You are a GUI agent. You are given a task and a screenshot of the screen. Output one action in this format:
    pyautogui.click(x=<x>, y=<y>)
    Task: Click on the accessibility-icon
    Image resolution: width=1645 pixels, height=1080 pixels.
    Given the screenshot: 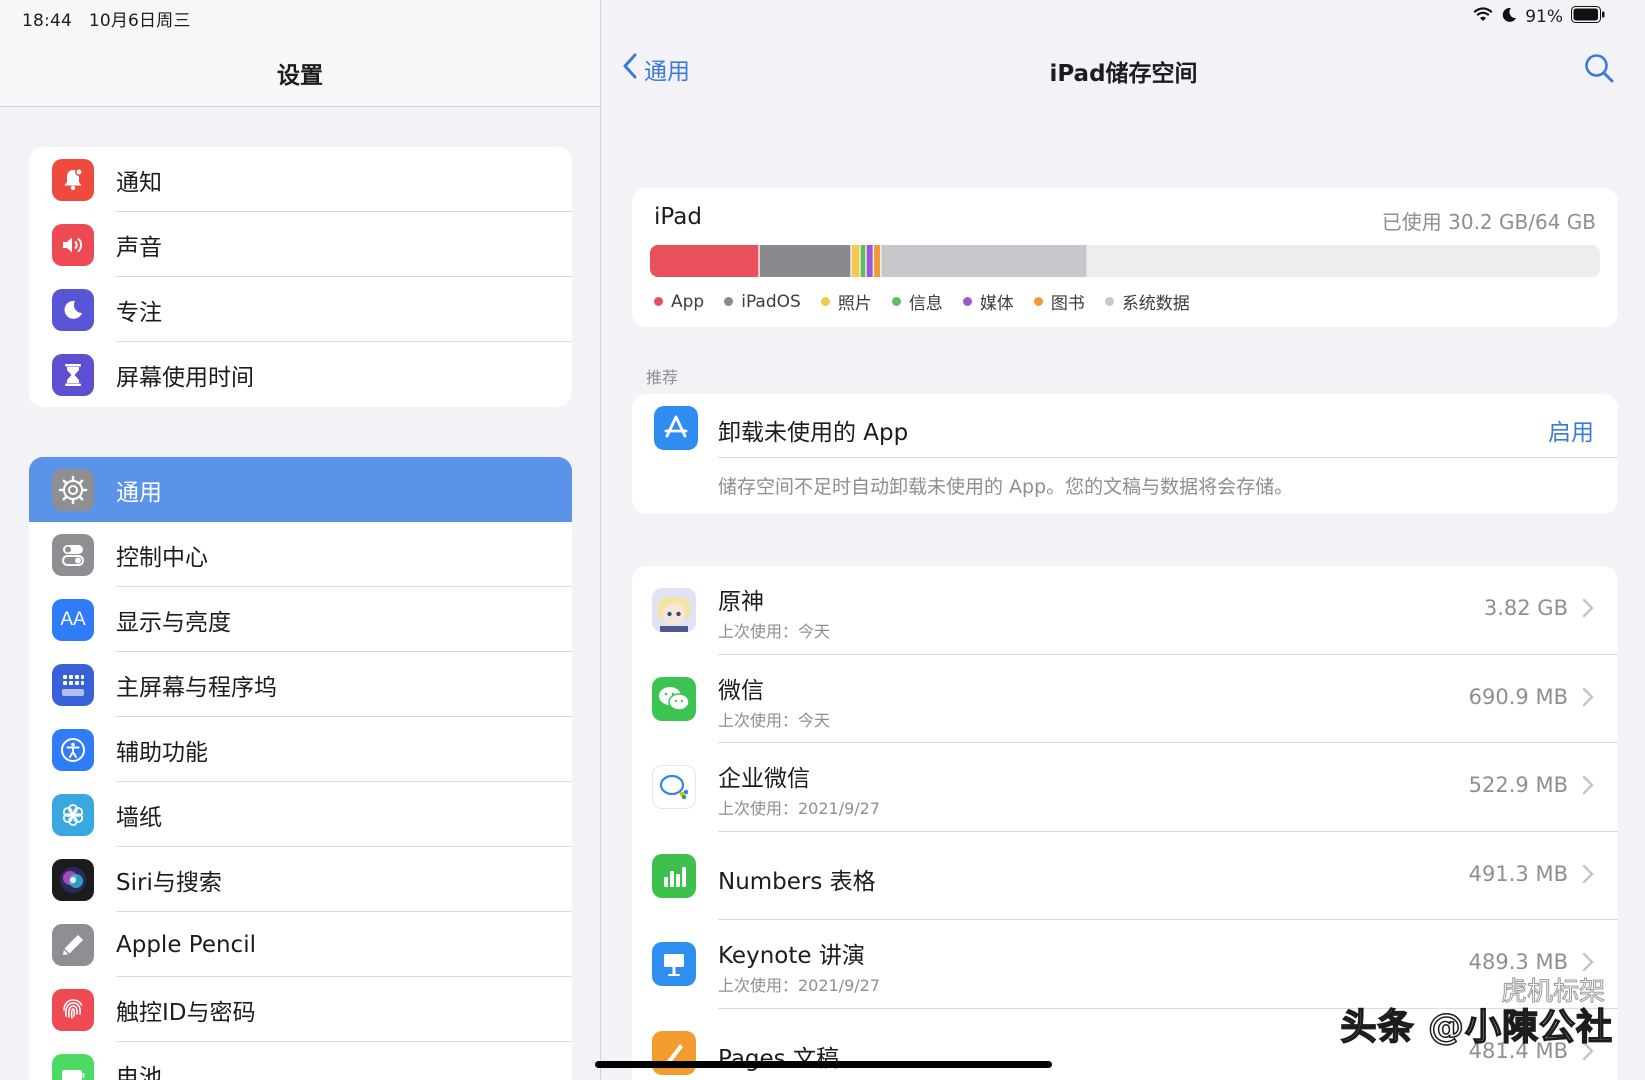 What is the action you would take?
    pyautogui.click(x=73, y=749)
    